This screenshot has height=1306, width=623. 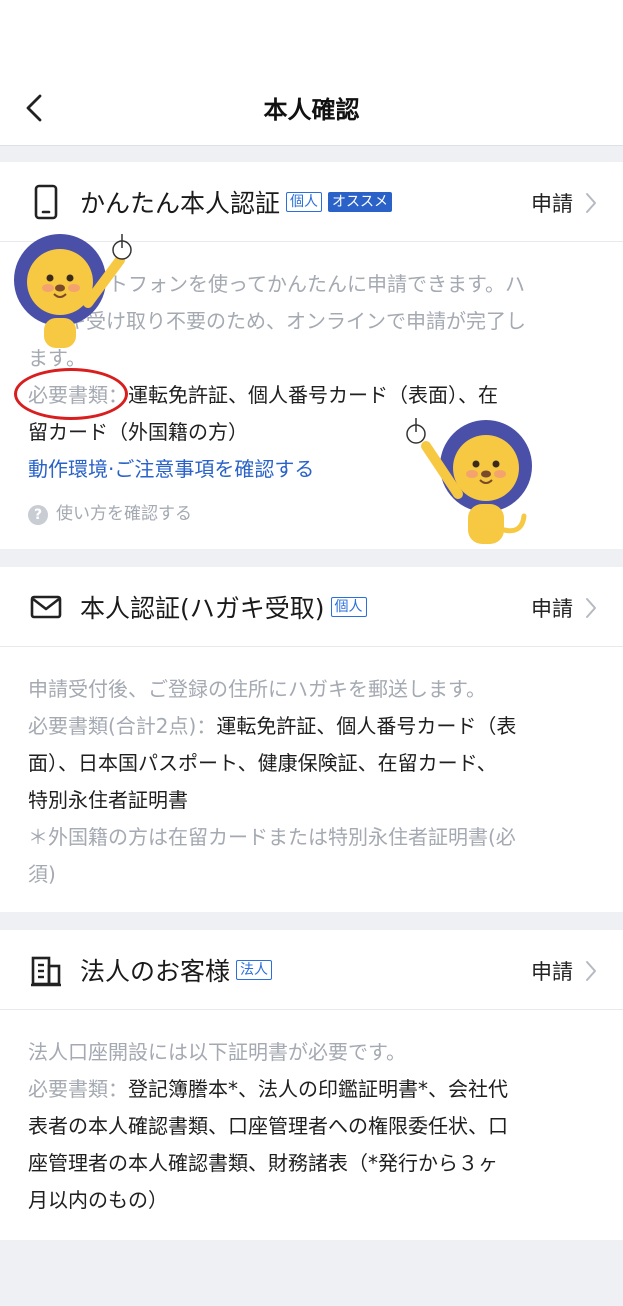 What do you see at coordinates (78, 1089) in the screenshot?
I see `required-docs-label: 必要書類：` at bounding box center [78, 1089].